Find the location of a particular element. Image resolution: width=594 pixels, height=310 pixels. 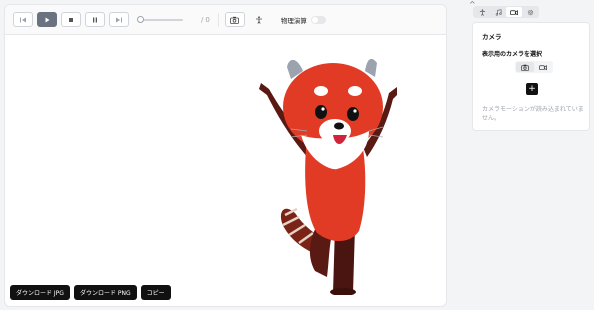

camera-mode-motion is located at coordinates (543, 67).